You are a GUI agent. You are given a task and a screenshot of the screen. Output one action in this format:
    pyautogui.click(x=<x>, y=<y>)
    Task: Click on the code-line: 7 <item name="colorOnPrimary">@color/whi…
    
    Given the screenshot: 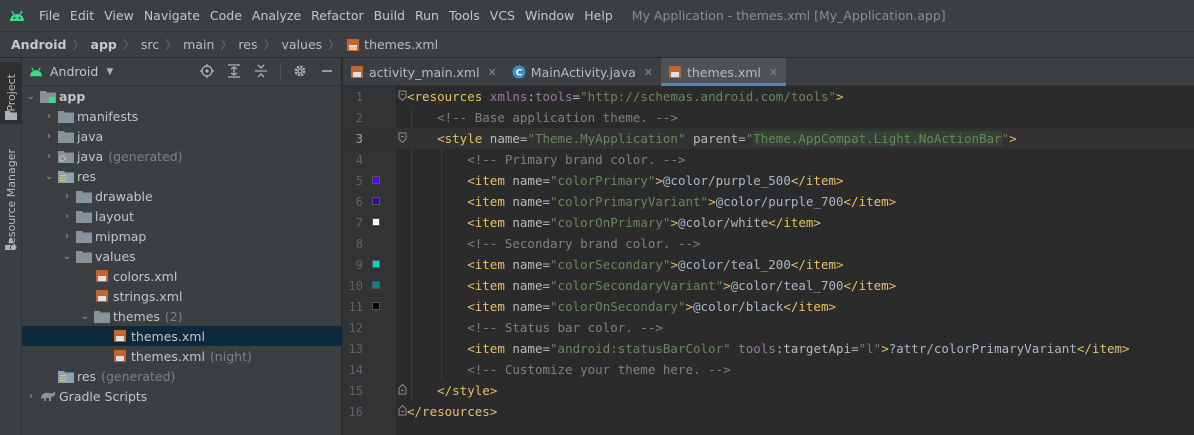 What is the action you would take?
    pyautogui.click(x=768, y=222)
    